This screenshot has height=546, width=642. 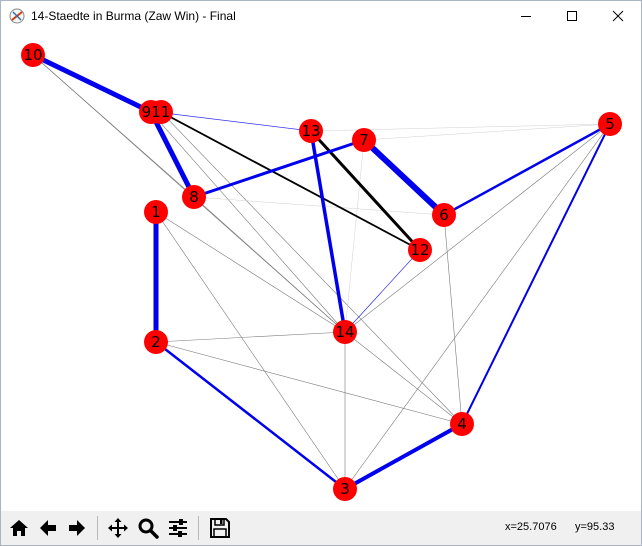 What do you see at coordinates (321, 16) in the screenshot?
I see `title-bar: 14-Staedte in Burma (Zaw Win) - Final` at bounding box center [321, 16].